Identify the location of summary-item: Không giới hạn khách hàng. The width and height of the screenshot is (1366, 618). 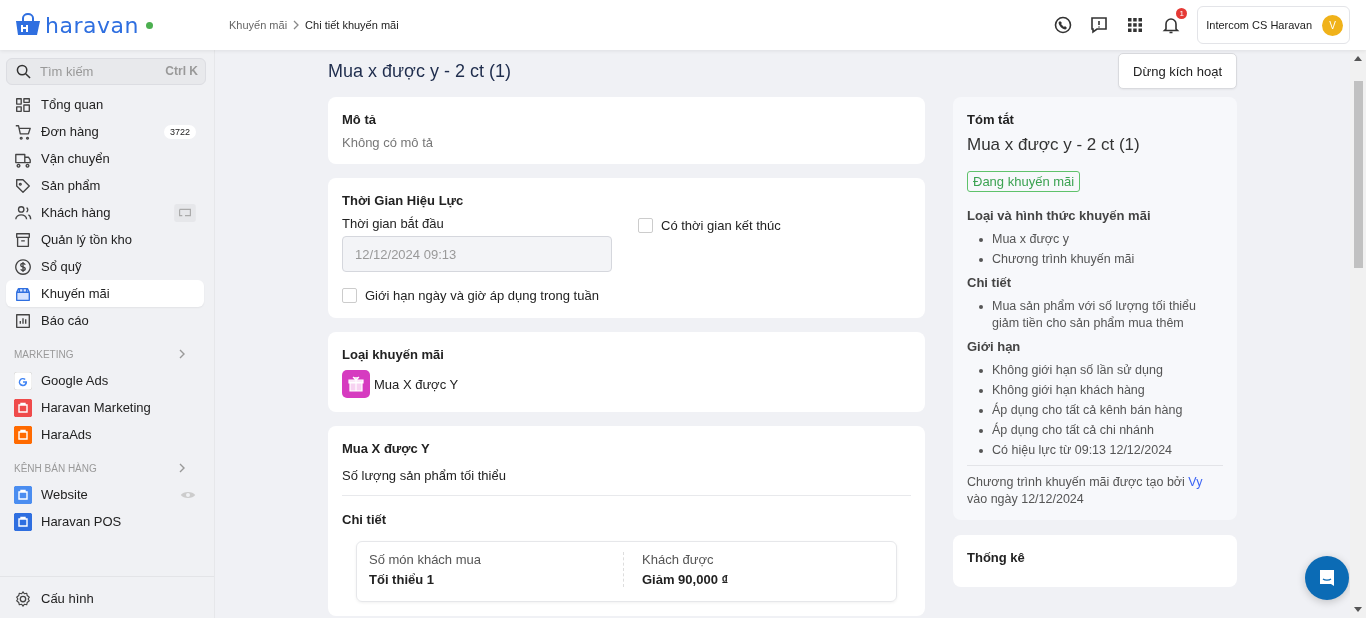
(1068, 390).